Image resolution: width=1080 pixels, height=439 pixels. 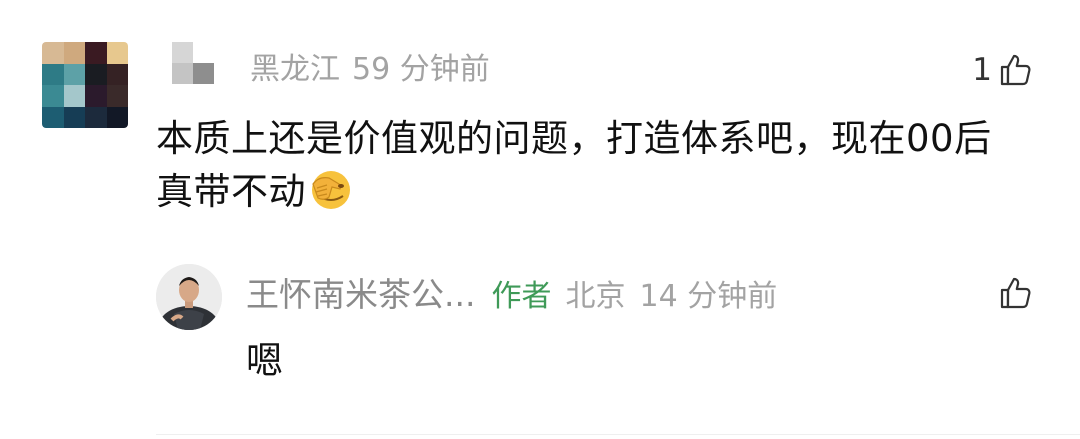 I want to click on comment-like-button: 1, so click(x=1003, y=70).